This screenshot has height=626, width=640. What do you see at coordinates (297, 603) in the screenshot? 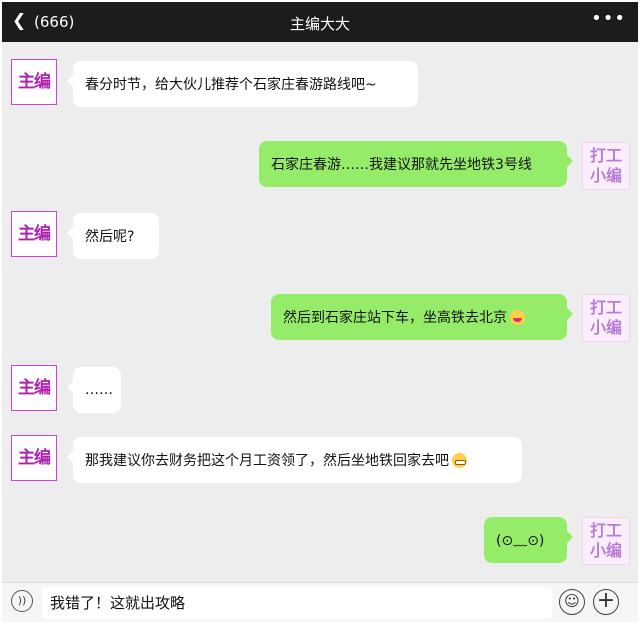
I see `message-input: 我错了！这就出攻略` at bounding box center [297, 603].